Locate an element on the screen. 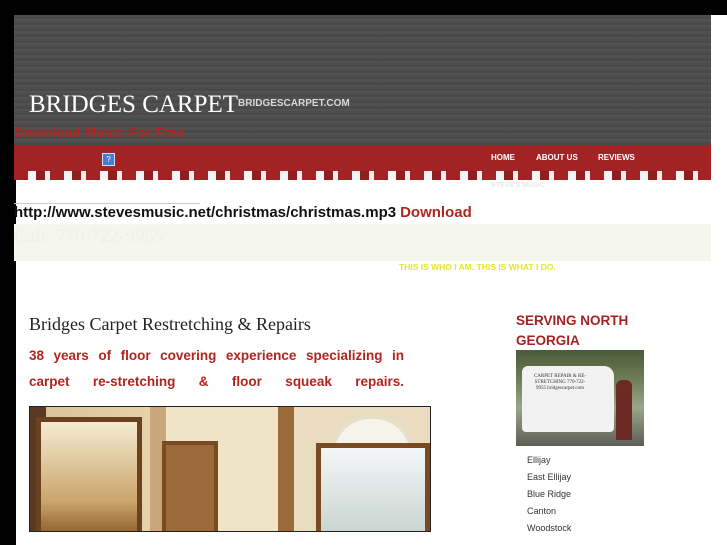  call-number: Call: 770-722-9955 is located at coordinates (89, 236).